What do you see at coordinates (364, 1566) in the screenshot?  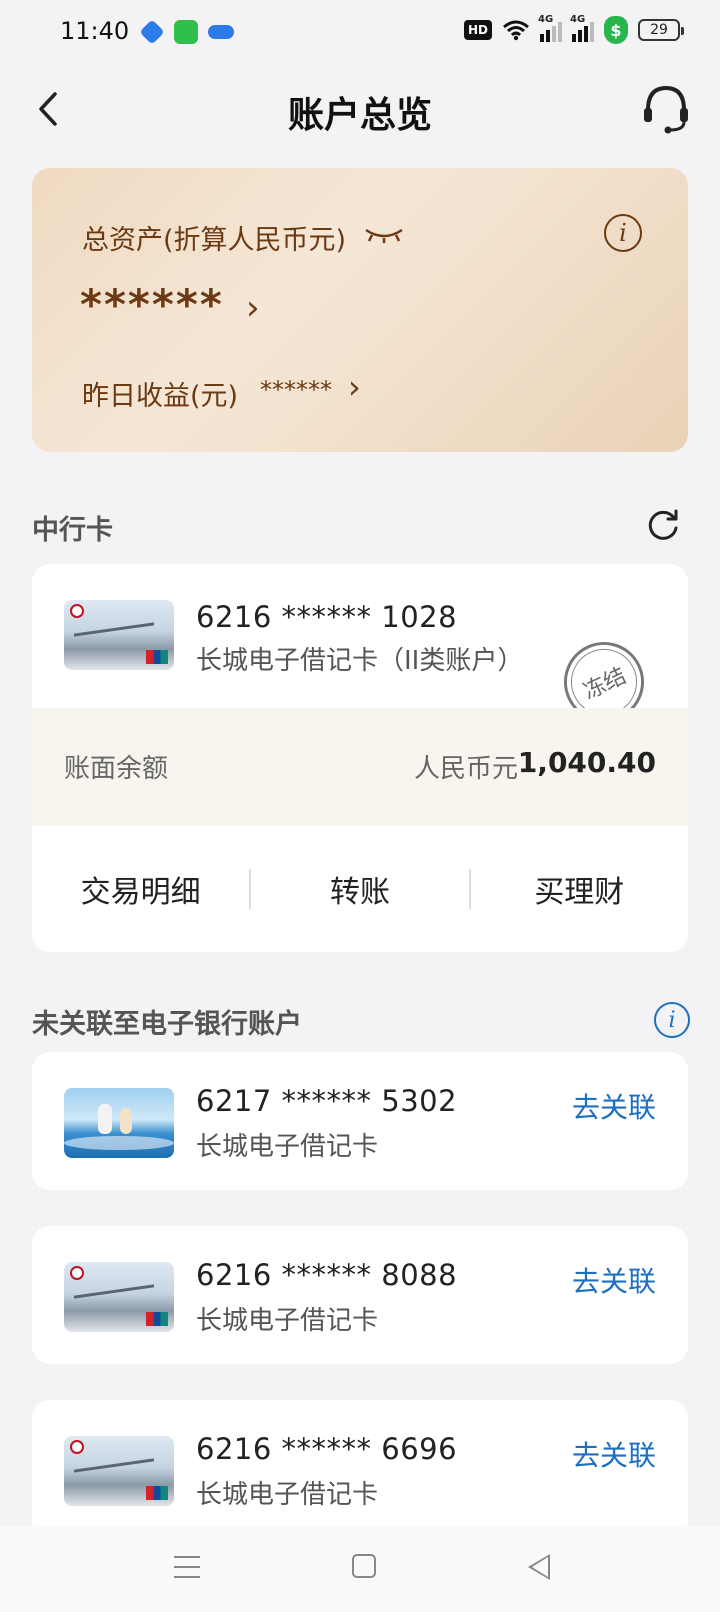 I see `home-icon` at bounding box center [364, 1566].